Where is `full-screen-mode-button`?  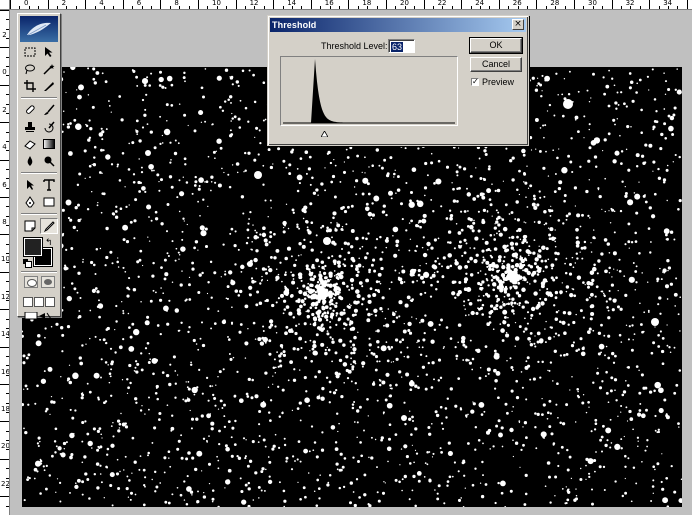 full-screen-mode-button is located at coordinates (50, 302).